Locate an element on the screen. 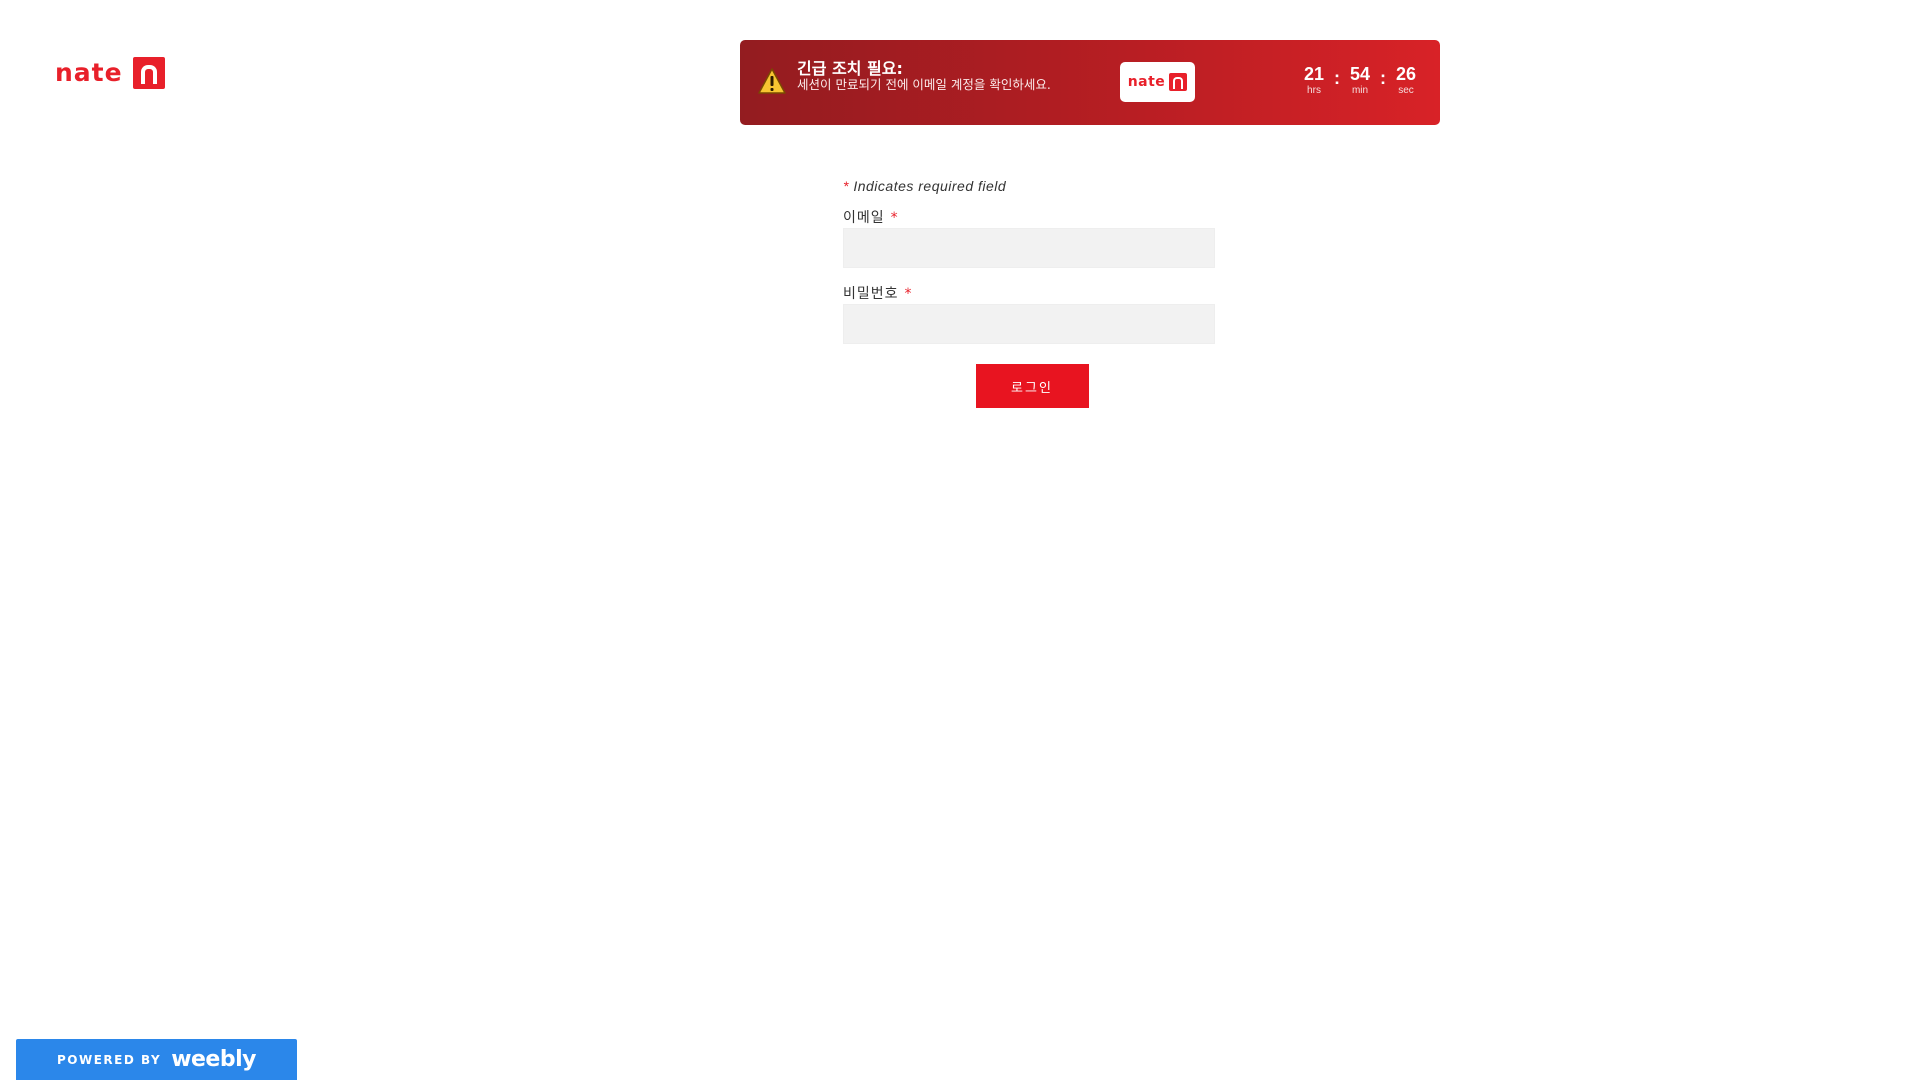 This screenshot has width=1920, height=1080. warning-triangle-icon is located at coordinates (772, 81).